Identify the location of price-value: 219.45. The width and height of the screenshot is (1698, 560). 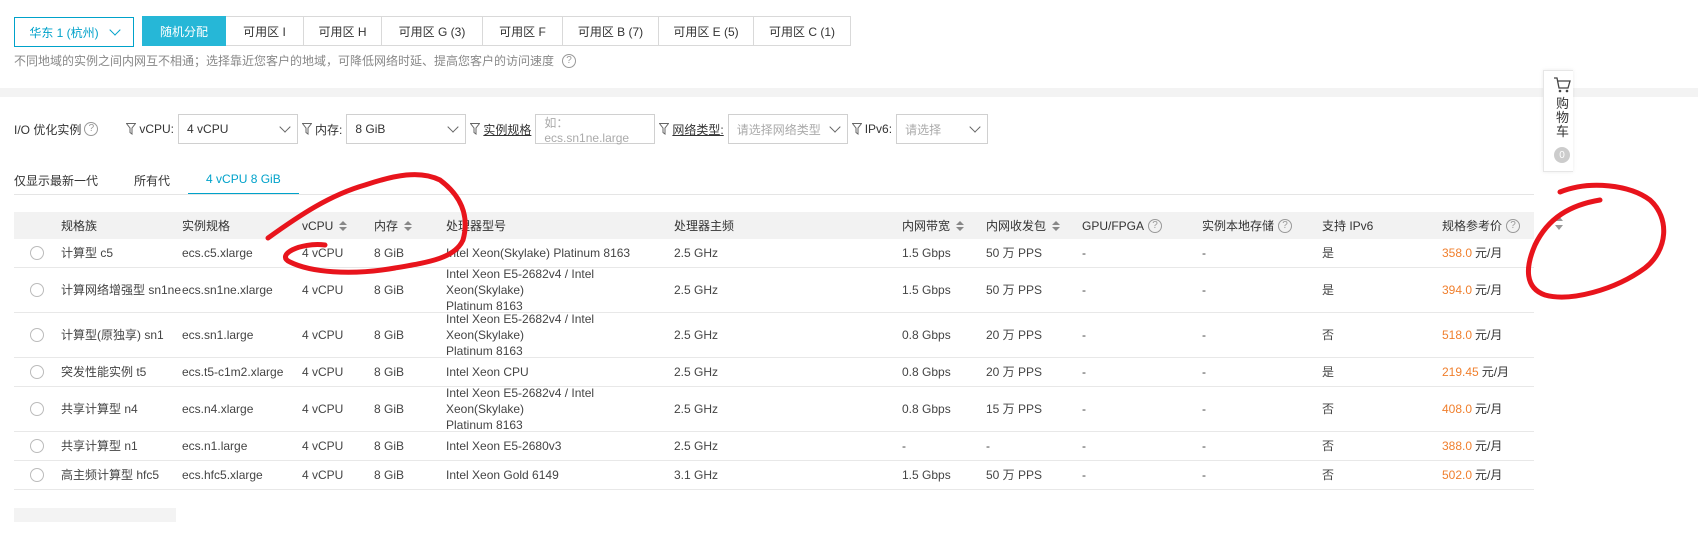
(1460, 372).